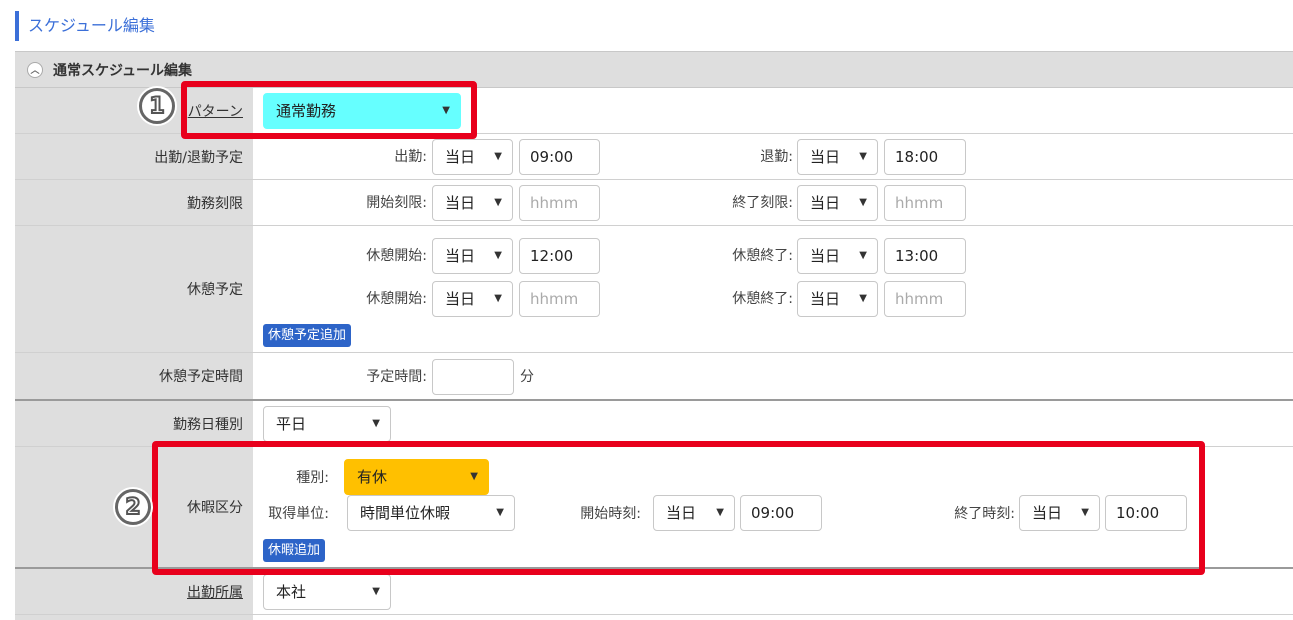  I want to click on office-link: 出勤所属, so click(215, 592).